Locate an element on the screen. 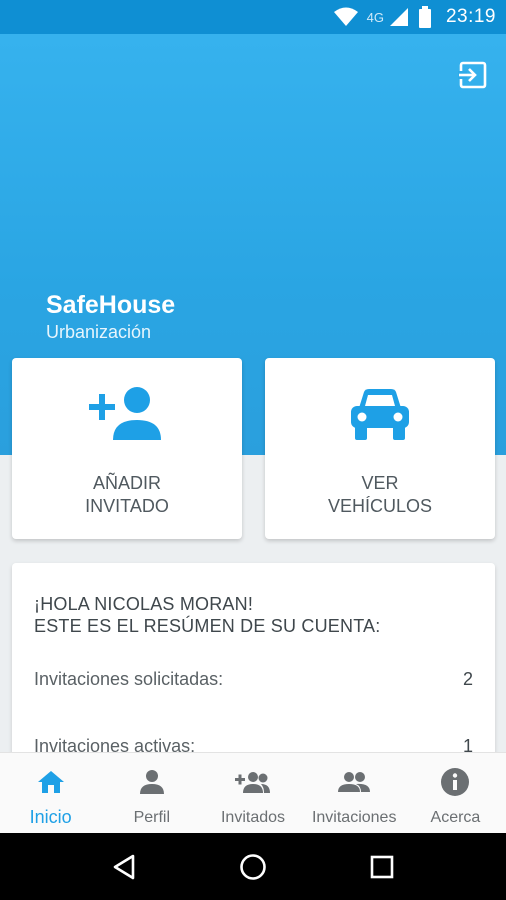  network-type: 4G is located at coordinates (375, 17).